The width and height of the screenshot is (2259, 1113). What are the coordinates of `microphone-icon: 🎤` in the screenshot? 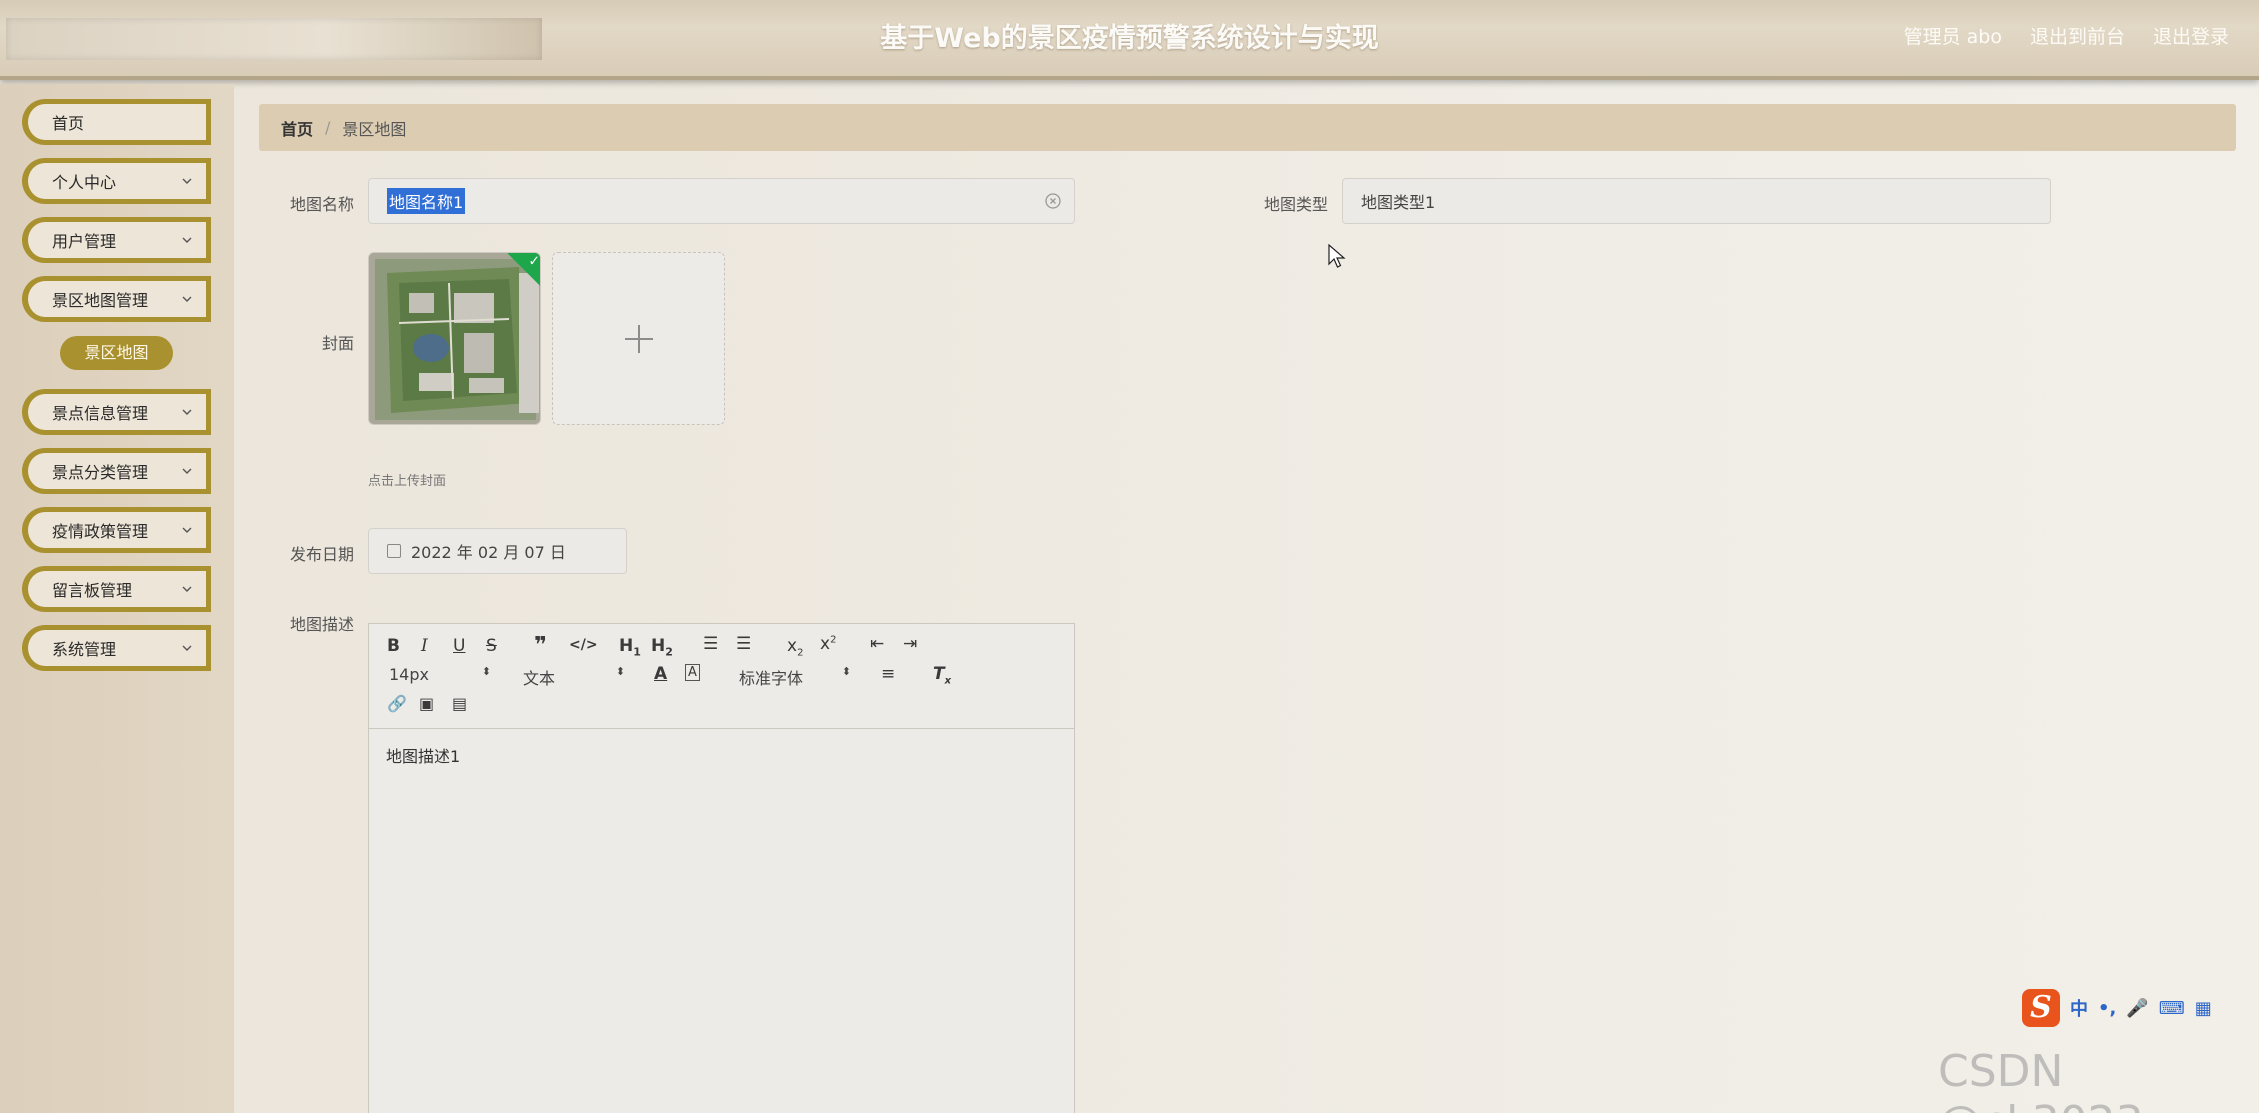 It's located at (2137, 1008).